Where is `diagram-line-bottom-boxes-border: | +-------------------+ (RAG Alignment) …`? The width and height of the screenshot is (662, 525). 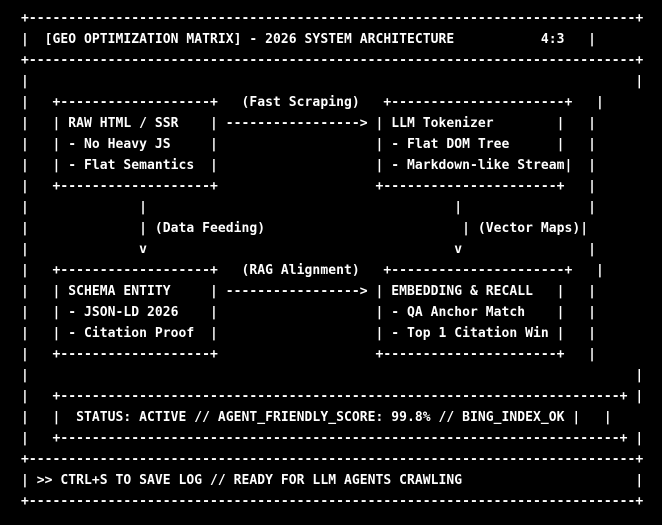 diagram-line-bottom-boxes-border: | +-------------------+ (RAG Alignment) … is located at coordinates (312, 270).